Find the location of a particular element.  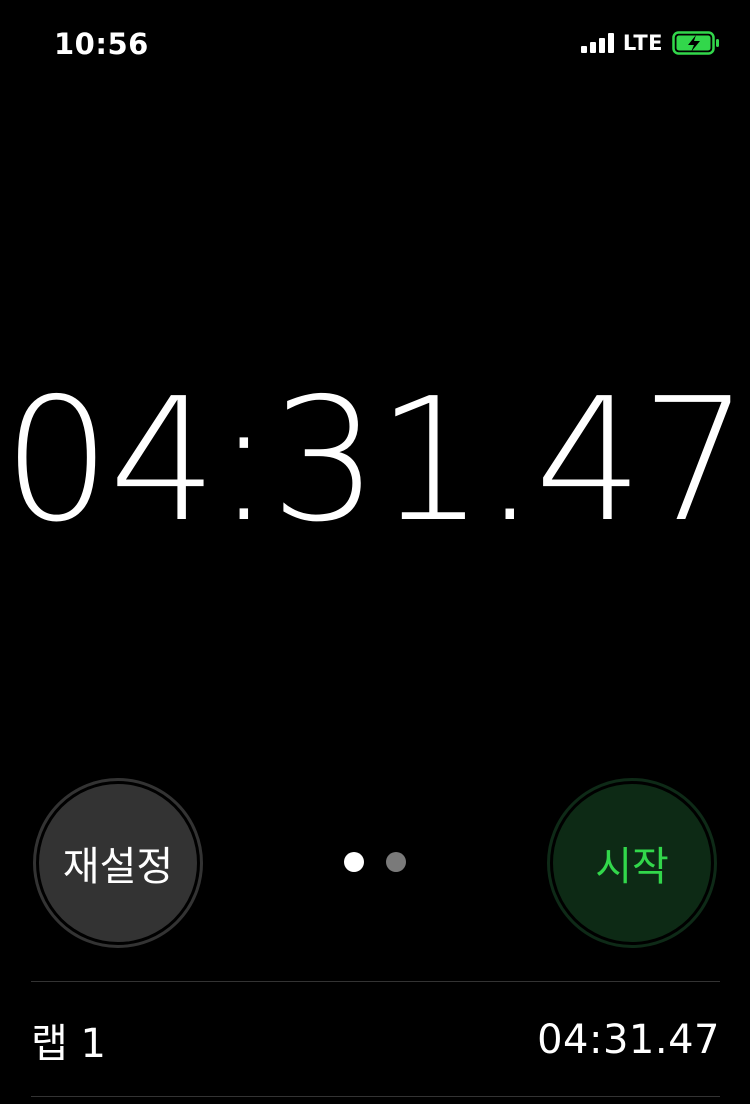

lap-list-top-divider is located at coordinates (375, 981).